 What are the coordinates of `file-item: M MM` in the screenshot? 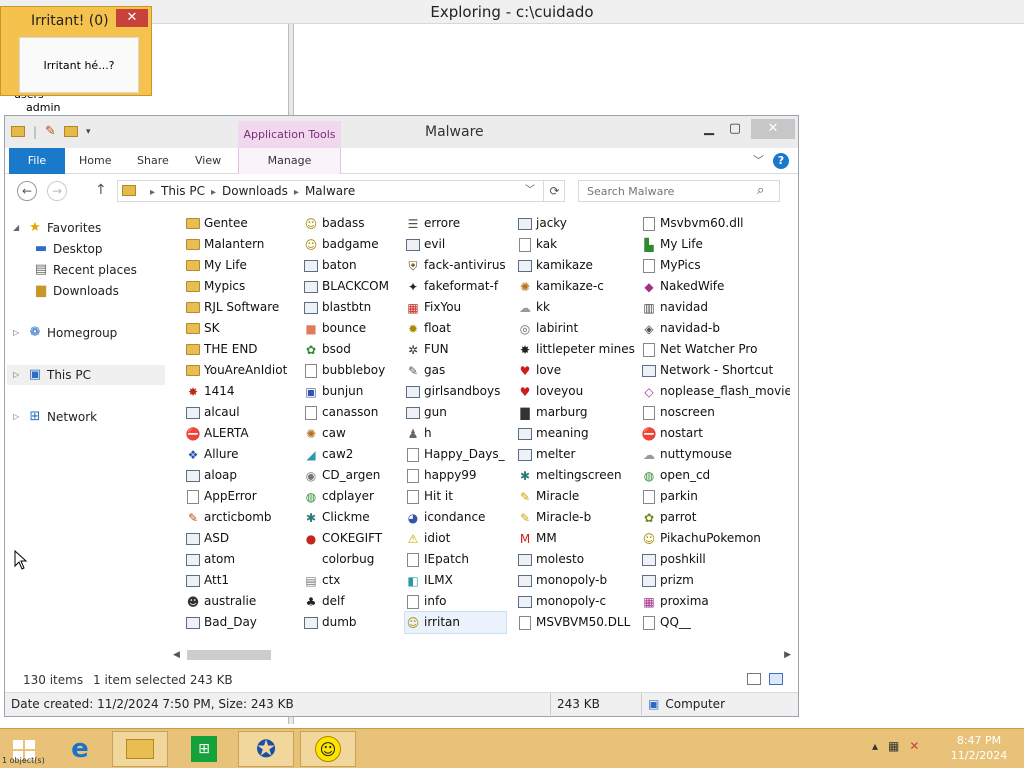 It's located at (576, 538).